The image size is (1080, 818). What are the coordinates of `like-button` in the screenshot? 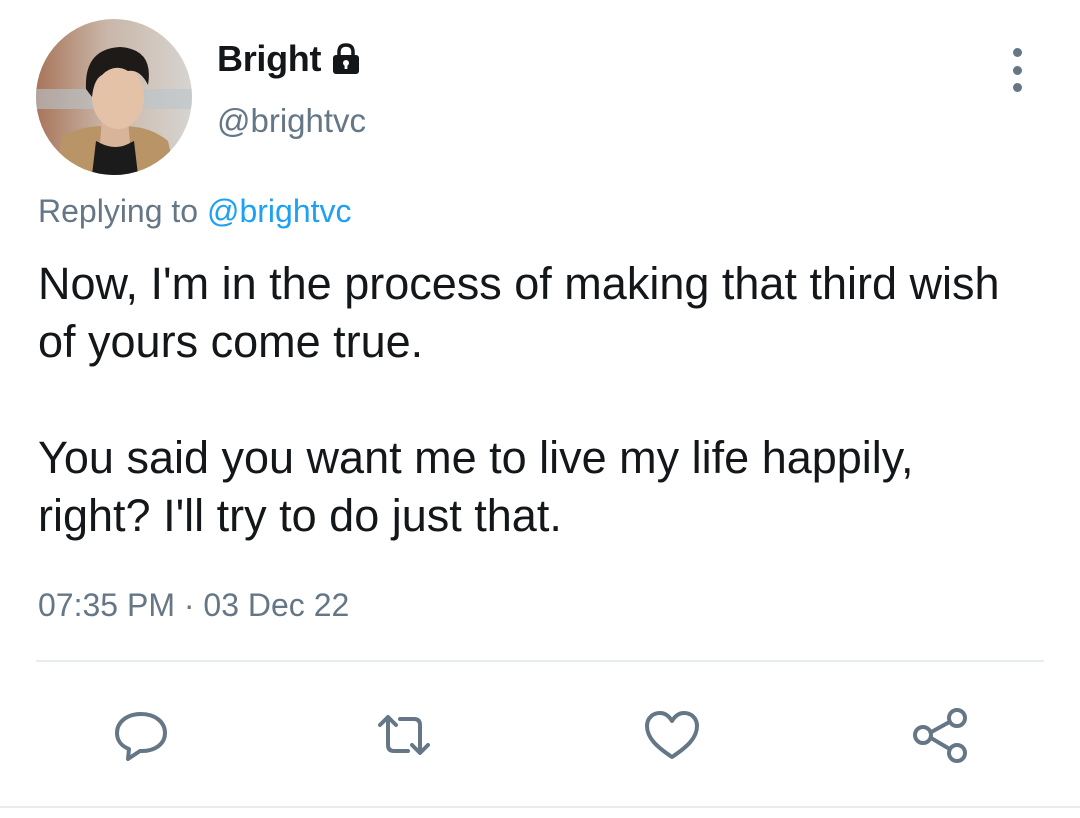 It's located at (672, 735).